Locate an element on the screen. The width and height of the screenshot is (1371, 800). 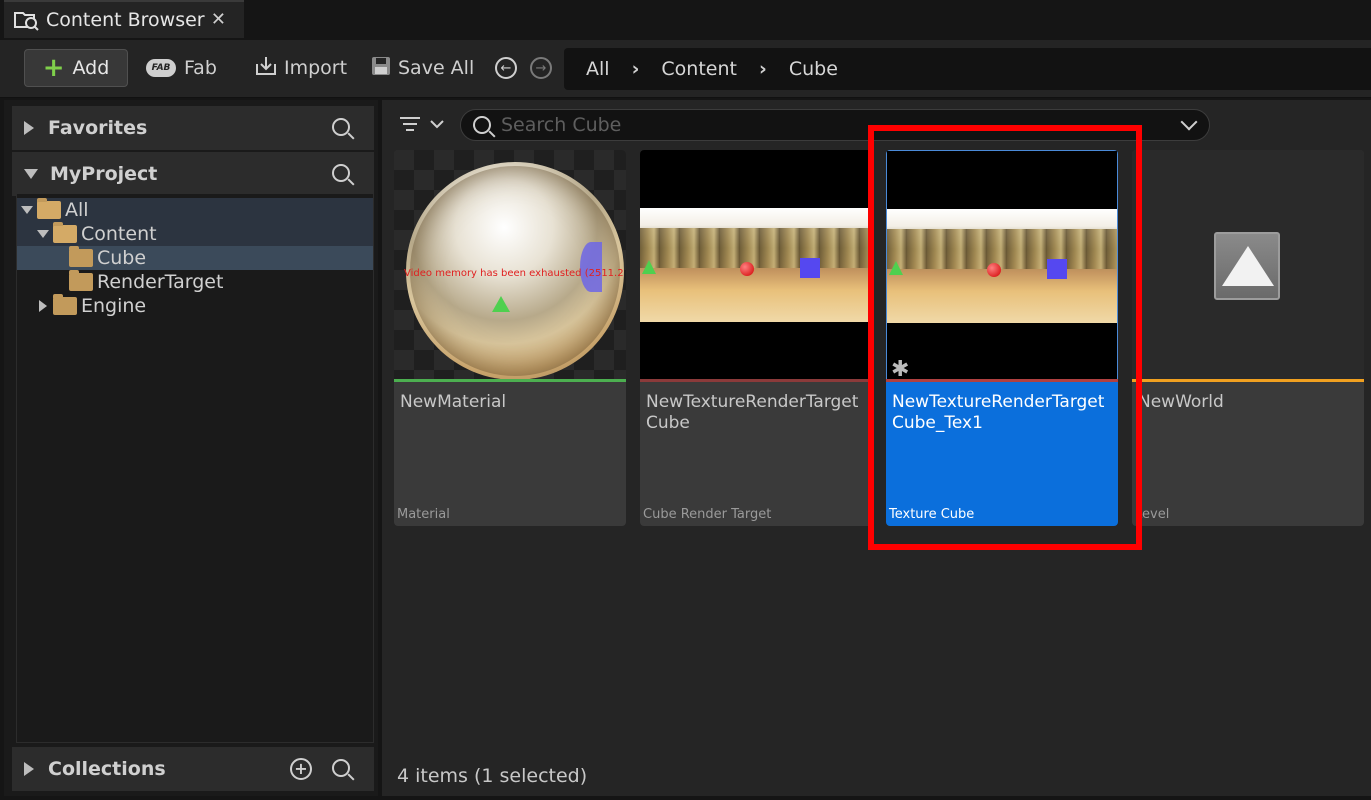
asset-type: Material is located at coordinates (423, 514).